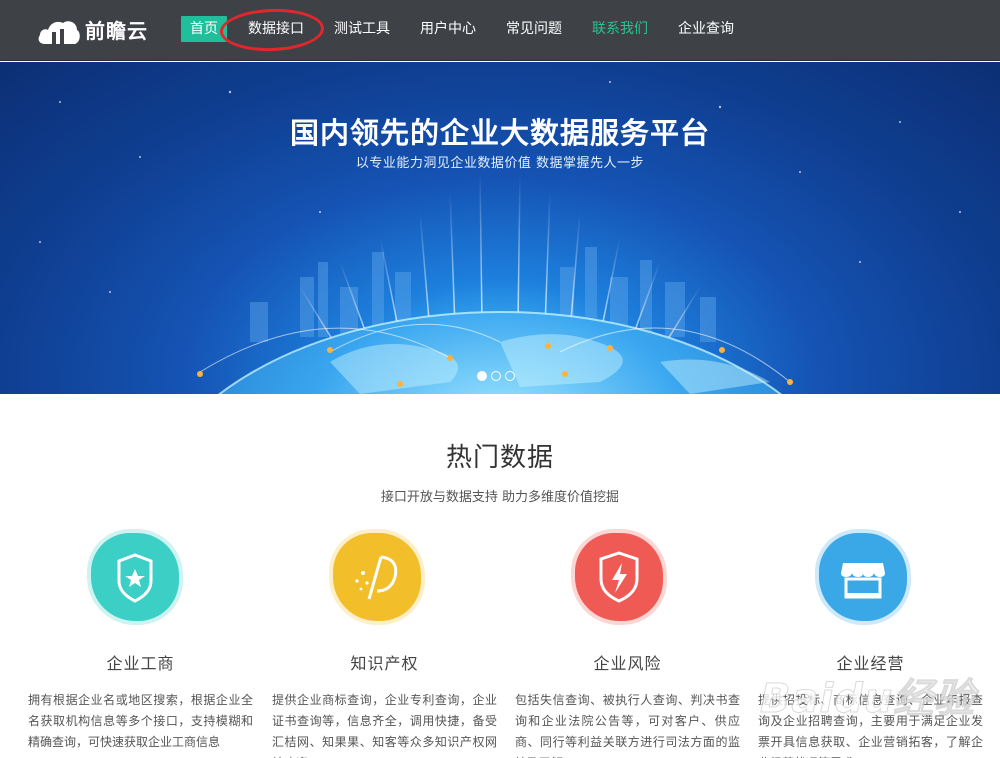 The image size is (1000, 758). What do you see at coordinates (627, 663) in the screenshot?
I see `card-title: 企业风险` at bounding box center [627, 663].